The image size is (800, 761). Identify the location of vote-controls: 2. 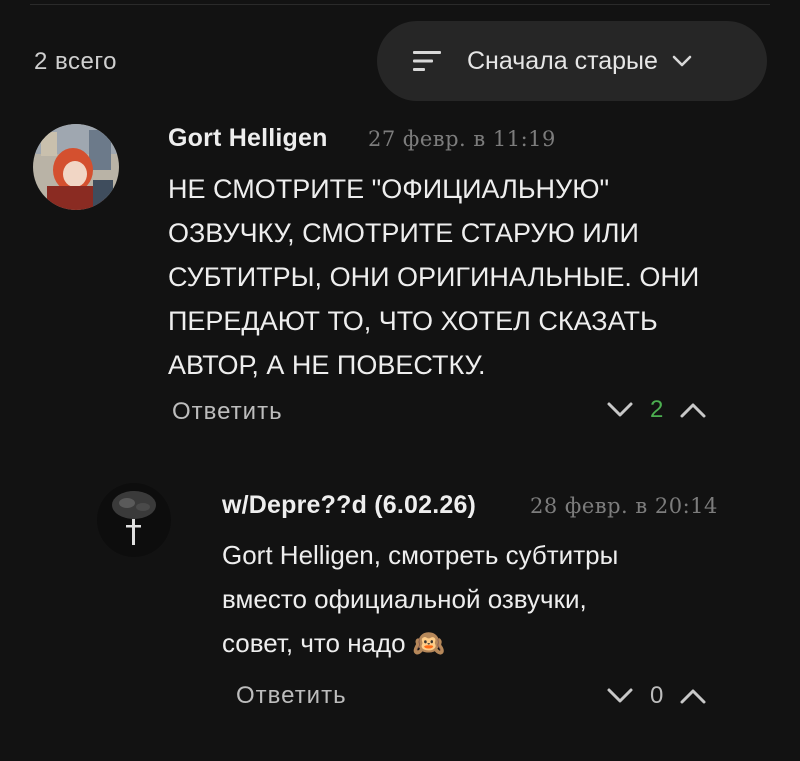
(656, 410).